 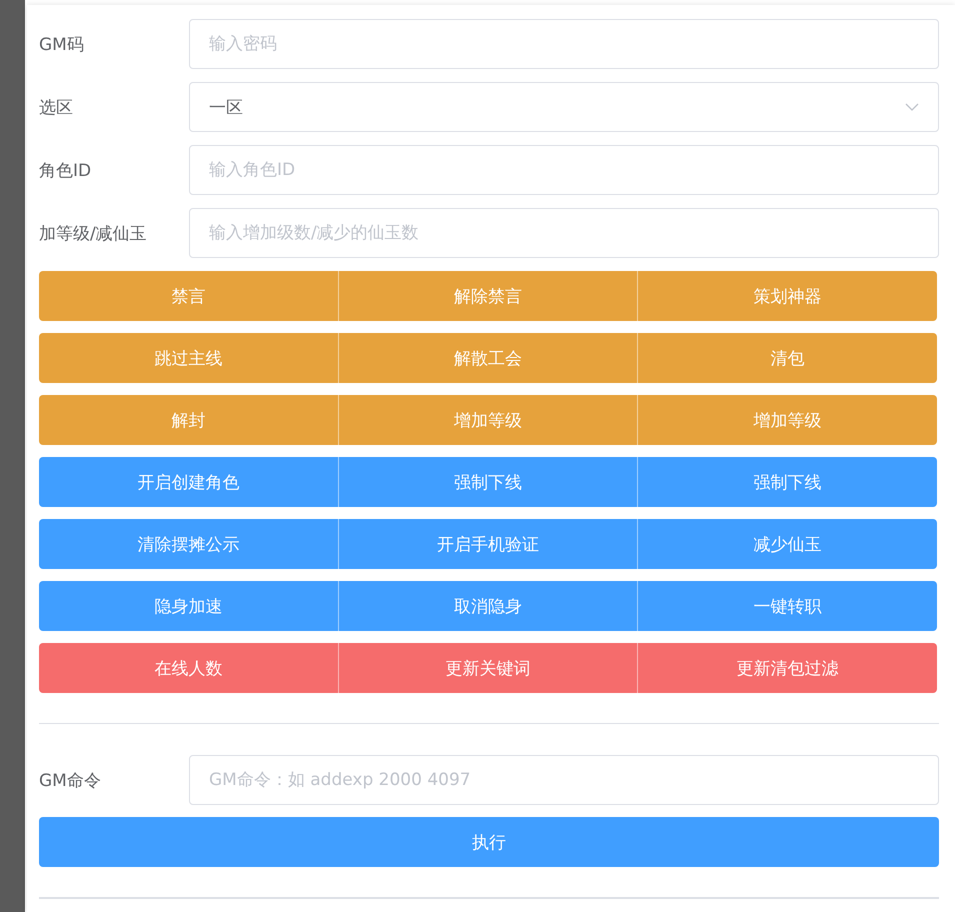 I want to click on action-button: 取消隐身, so click(x=488, y=606).